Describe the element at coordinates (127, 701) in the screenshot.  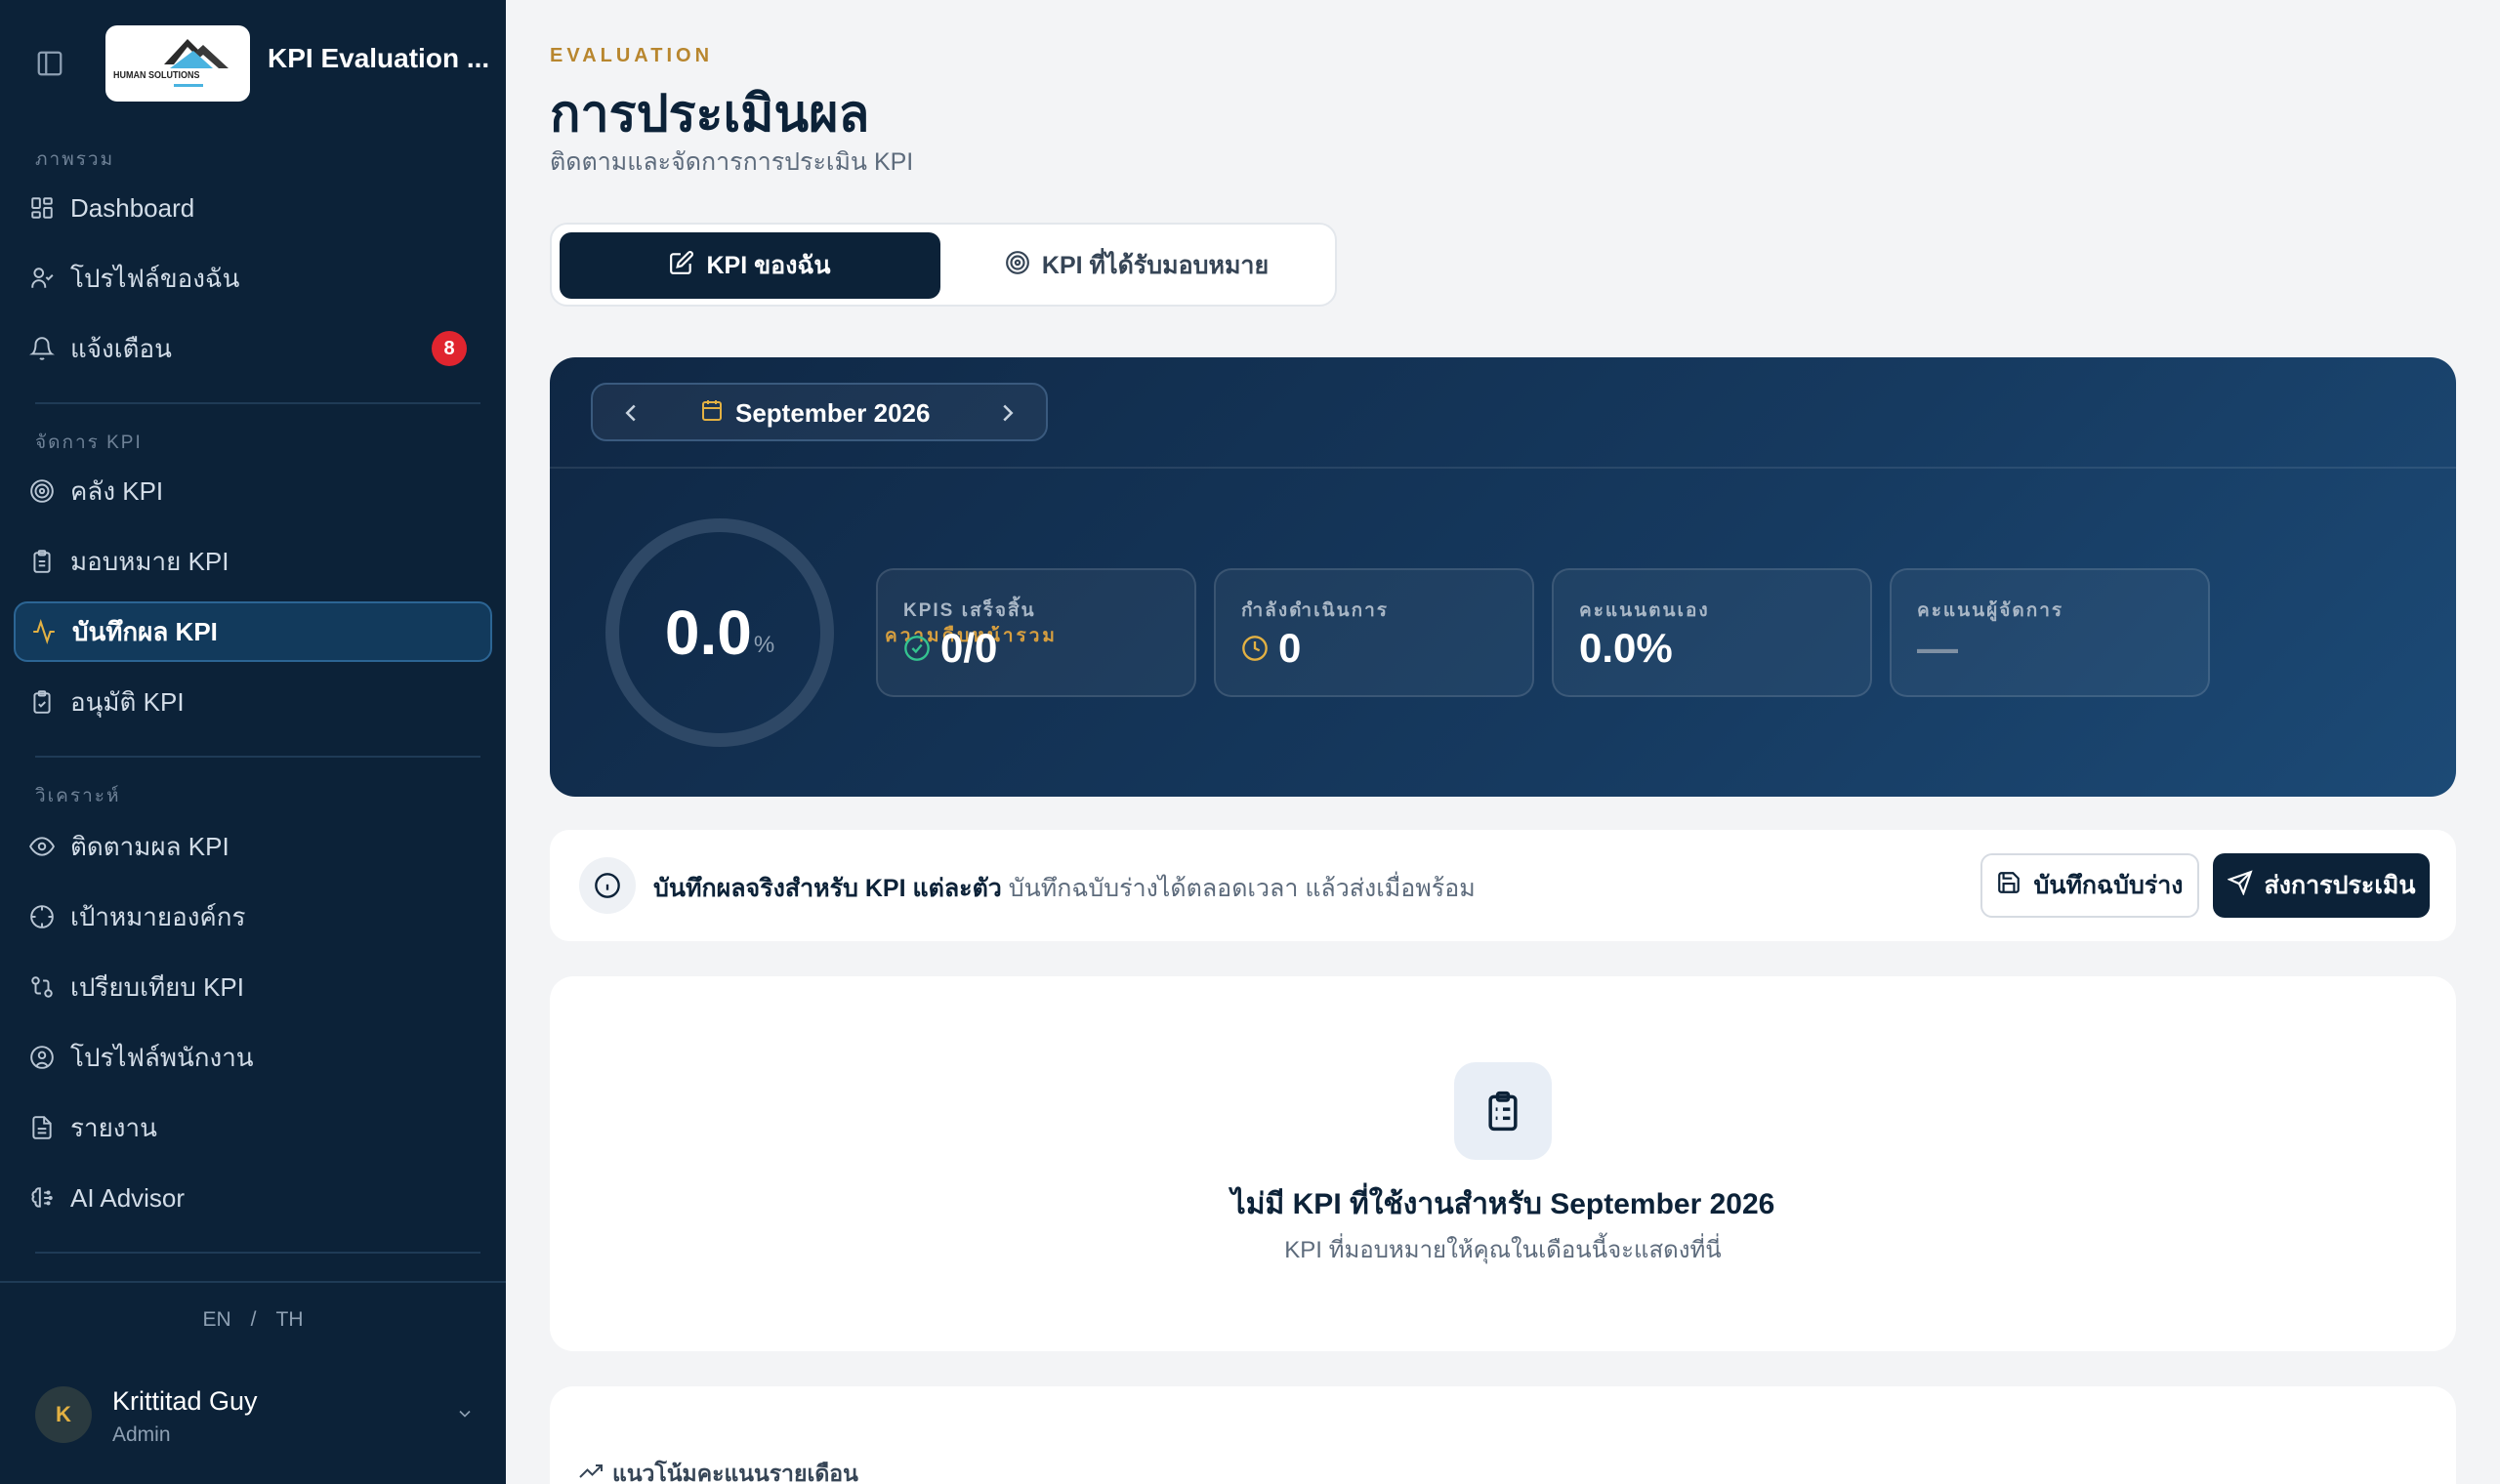
I see `sidebar-item-label: อนุมัติ KPI` at that location.